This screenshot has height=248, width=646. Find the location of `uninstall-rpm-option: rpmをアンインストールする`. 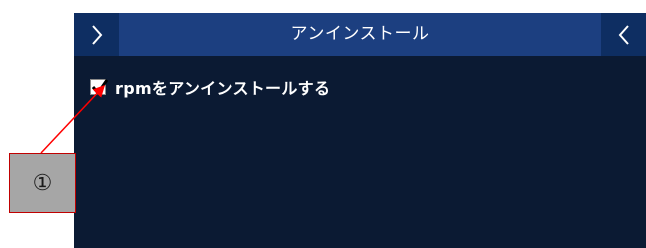

uninstall-rpm-option: rpmをアンインストールする is located at coordinates (210, 87).